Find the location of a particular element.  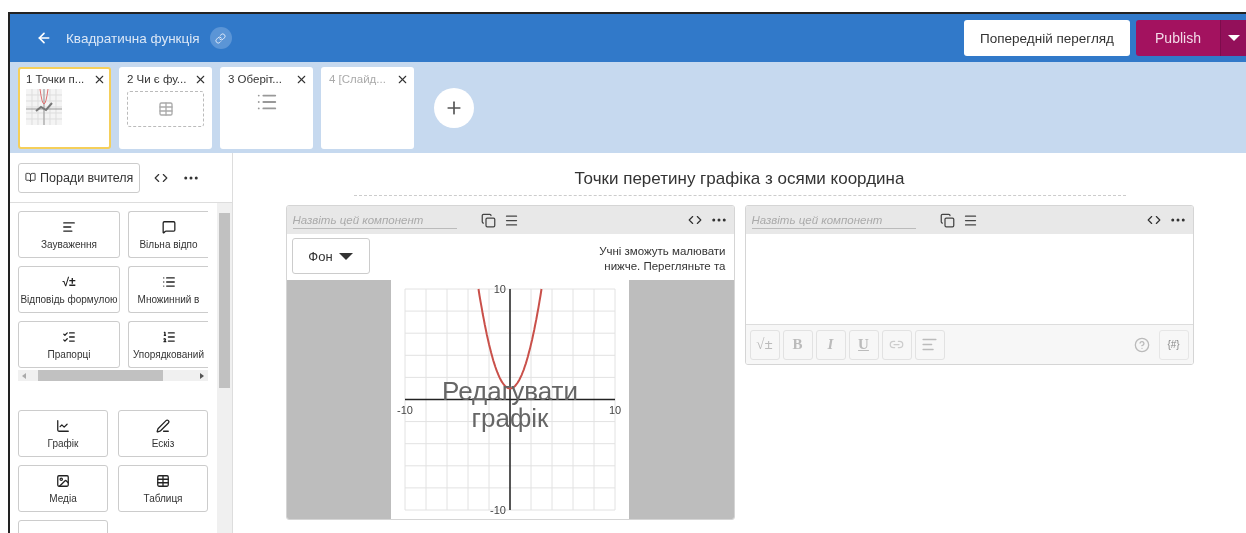

lines-icon is located at coordinates (69, 226).